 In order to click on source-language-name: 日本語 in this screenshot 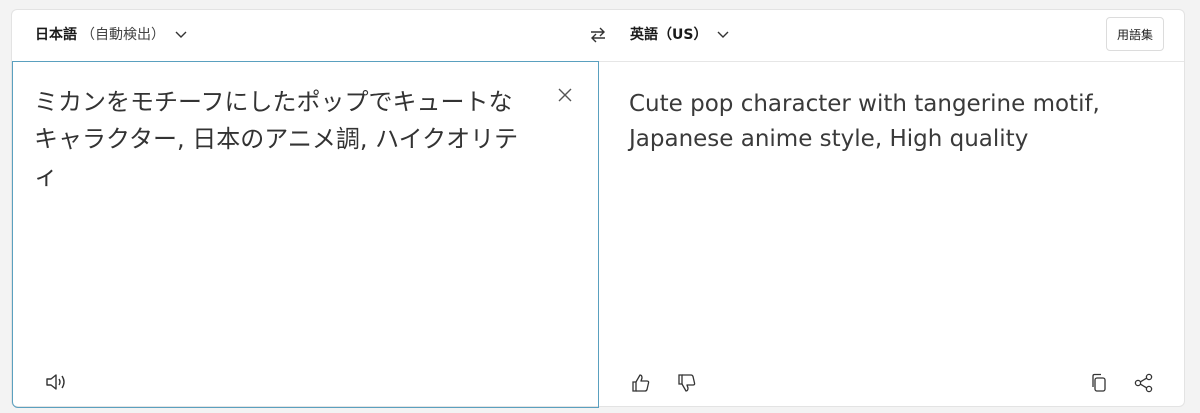, I will do `click(56, 35)`.